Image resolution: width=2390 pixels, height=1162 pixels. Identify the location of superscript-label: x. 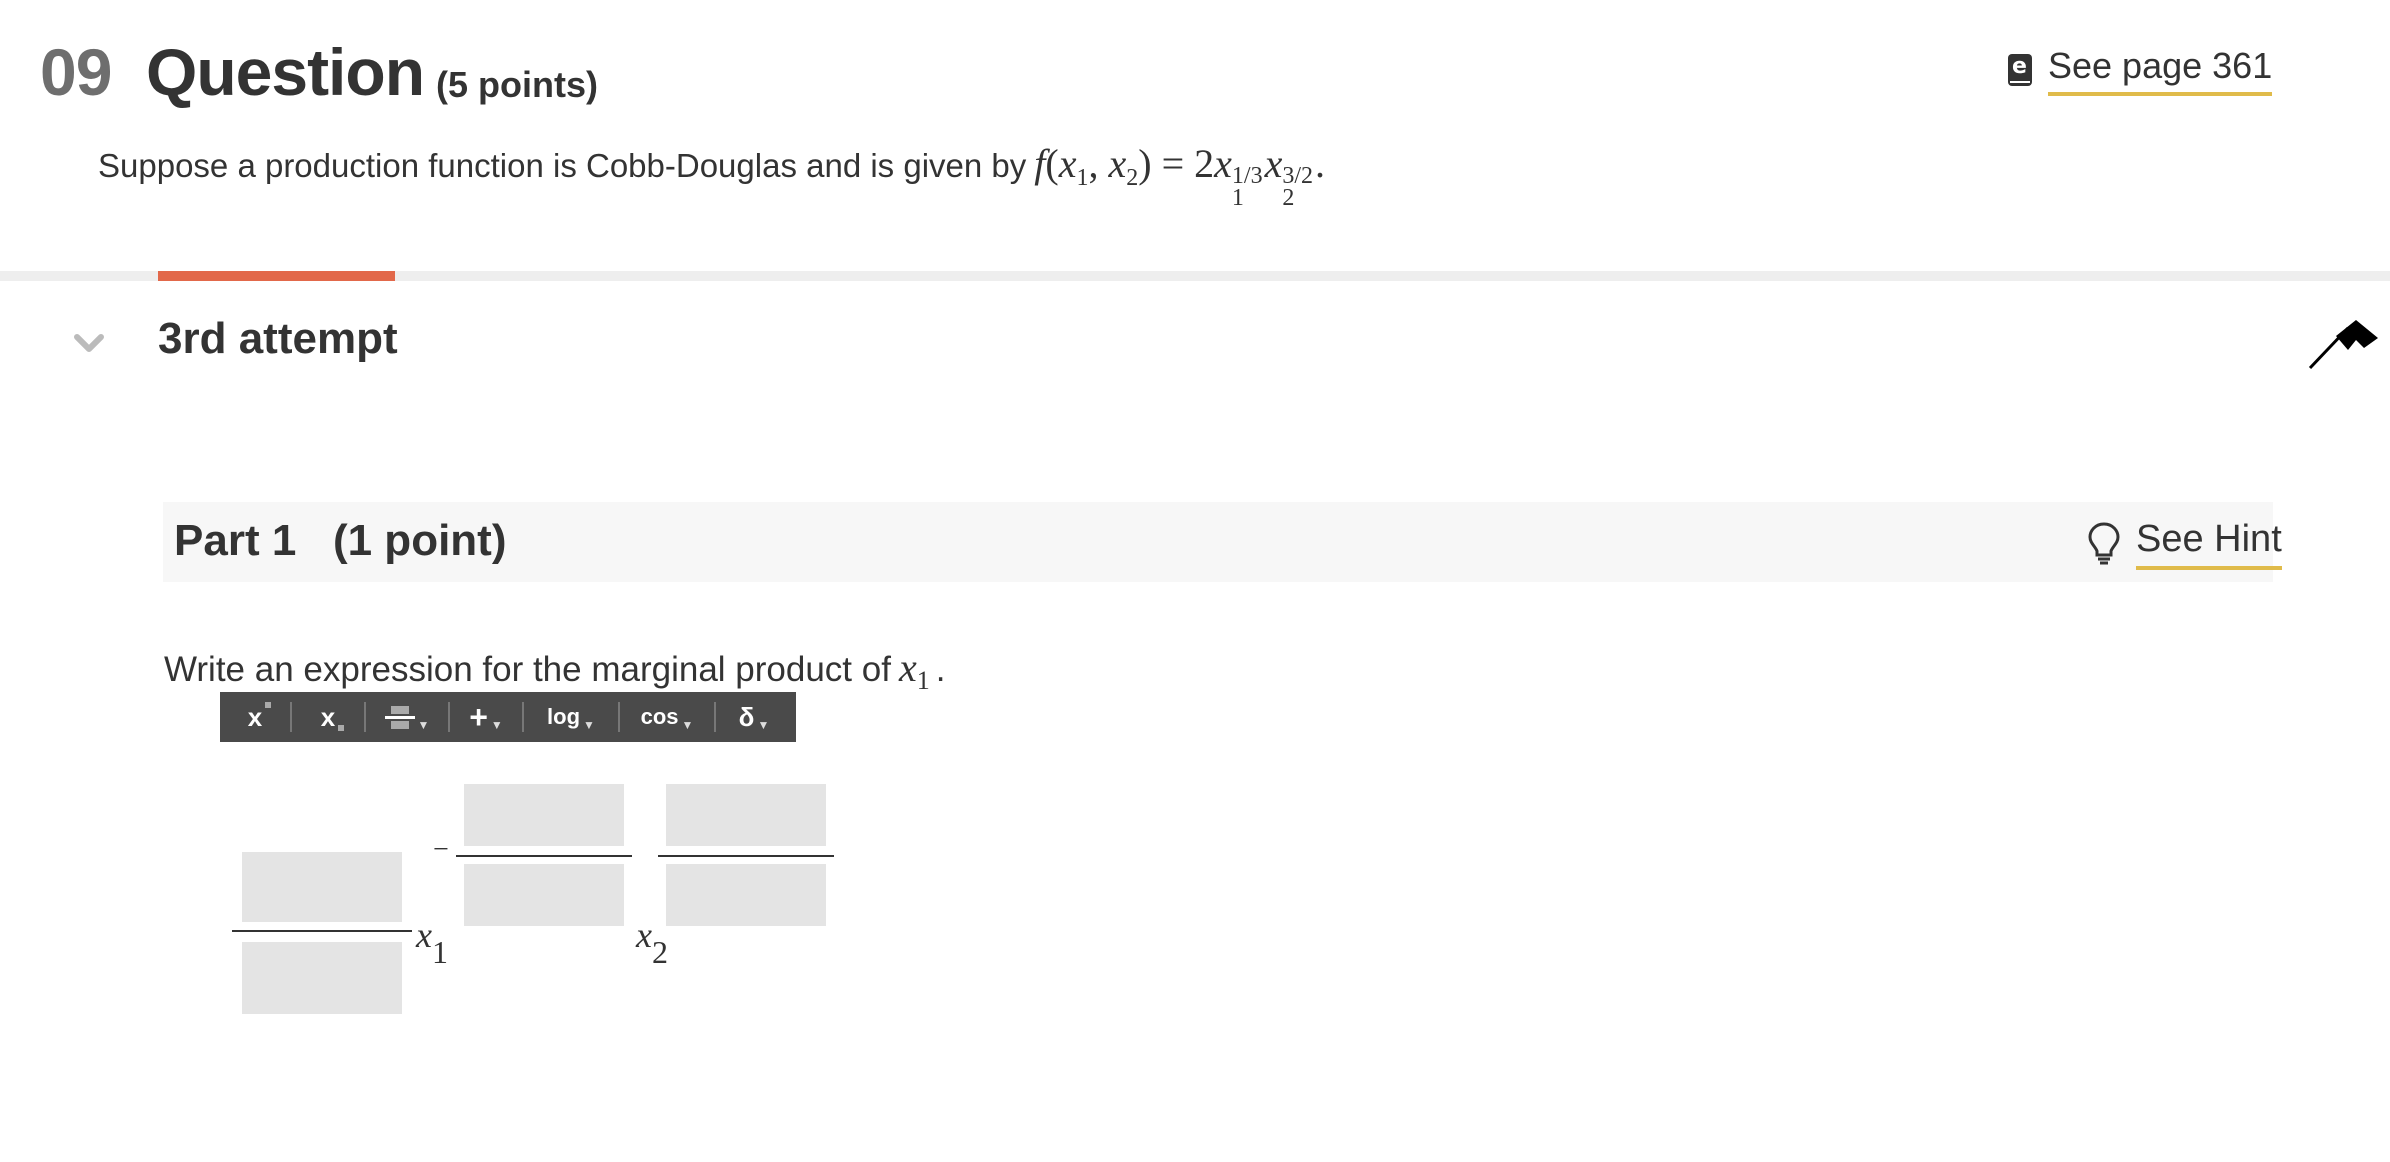
(255, 716).